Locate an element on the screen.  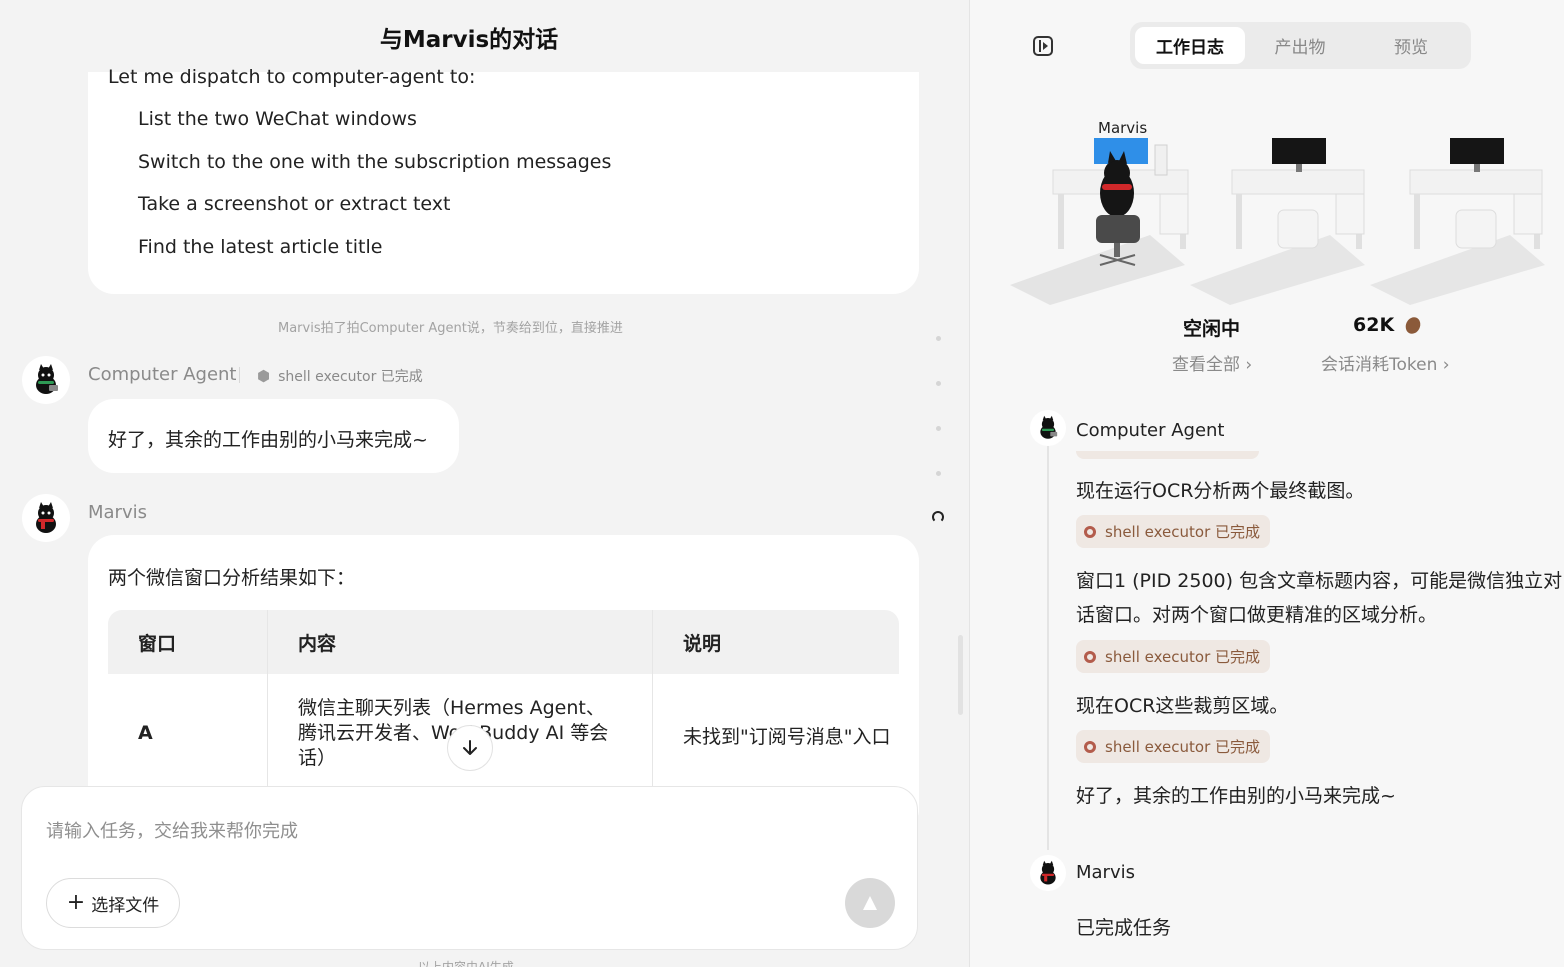
agent-message-bubble: 好了，其余的工作由别的小马来完成~ is located at coordinates (273, 436).